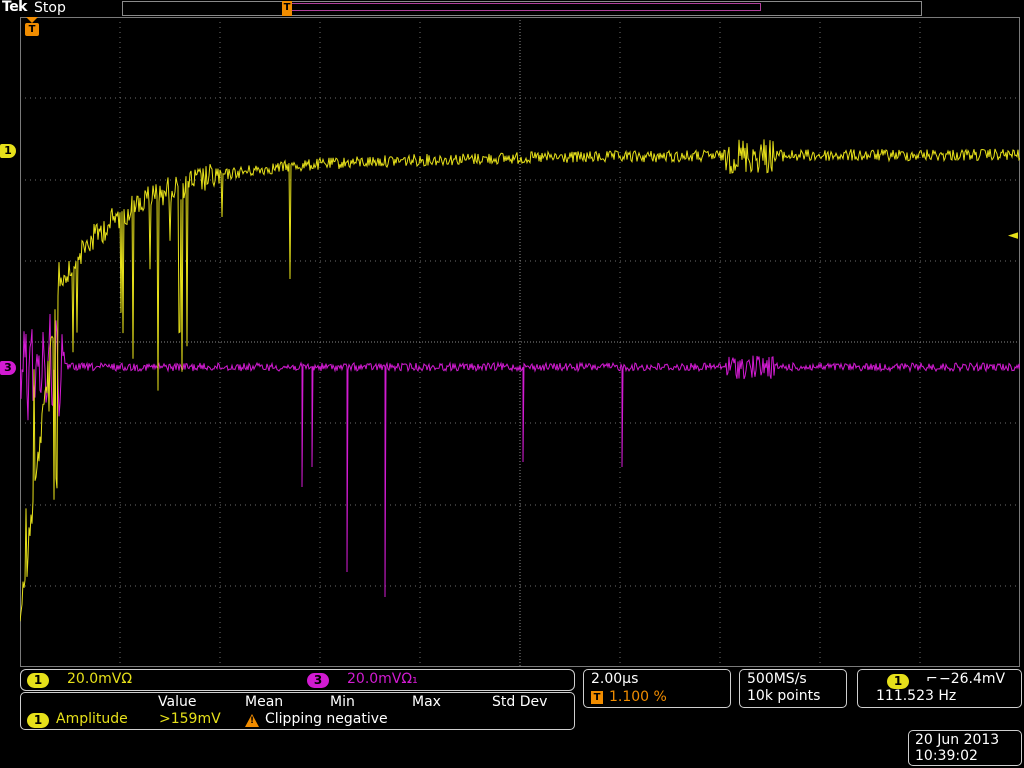  I want to click on trigger-panel: 1 ⌐ −26.4mV 111.523 Hz, so click(939, 688).